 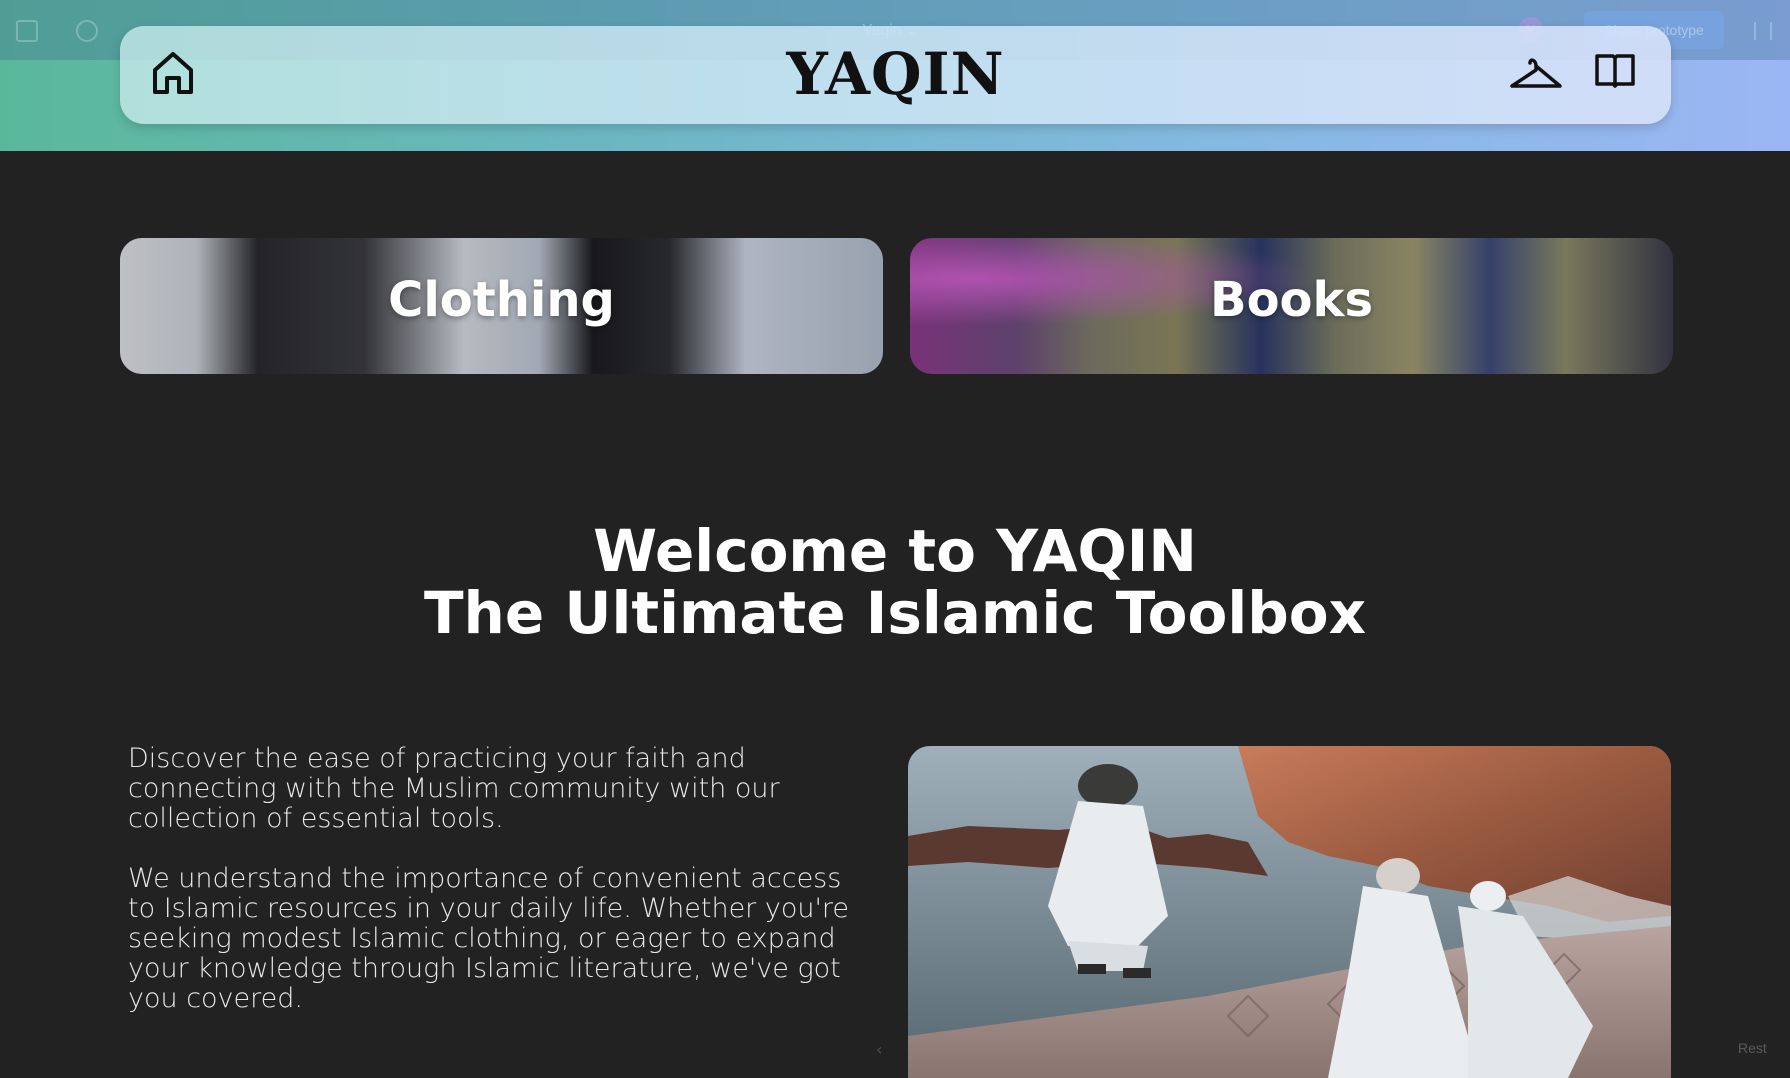 I want to click on settings-icon, so click(x=1763, y=31).